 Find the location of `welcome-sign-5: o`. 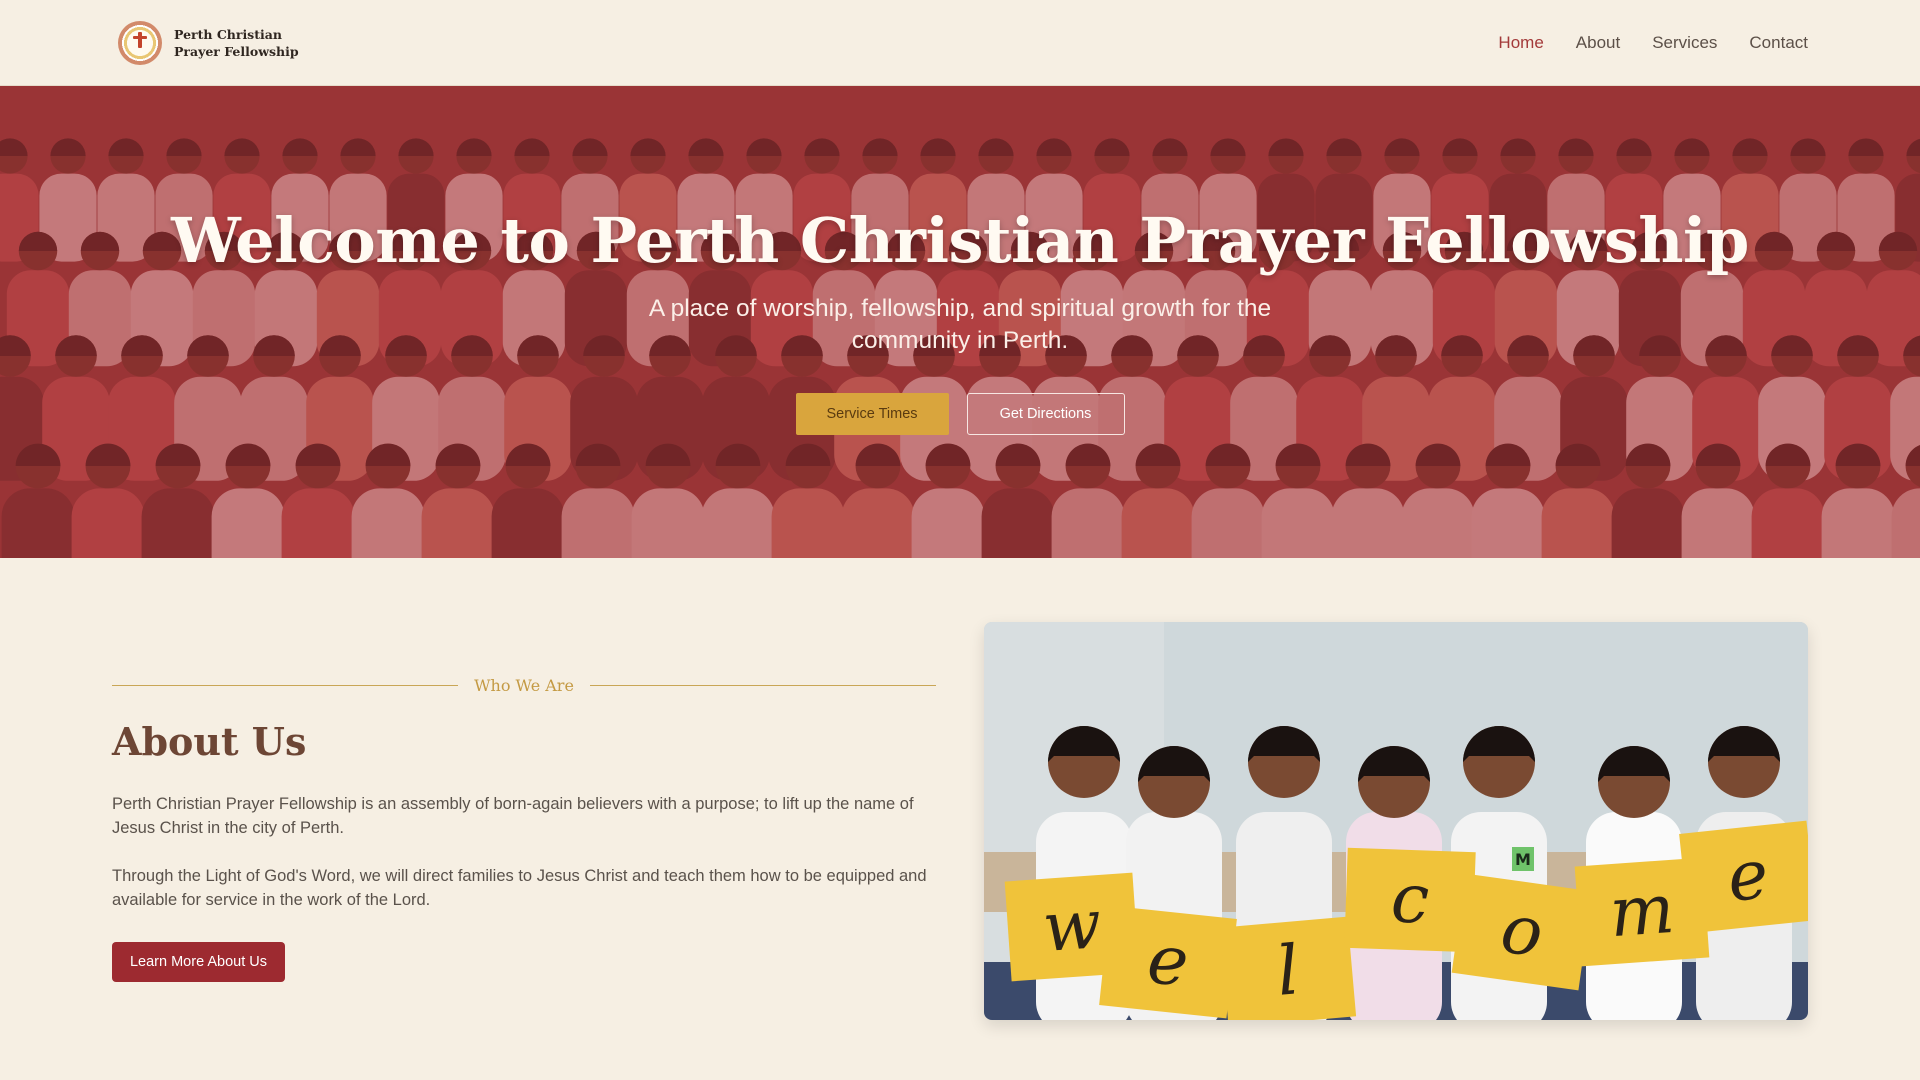

welcome-sign-5: o is located at coordinates (1522, 932).